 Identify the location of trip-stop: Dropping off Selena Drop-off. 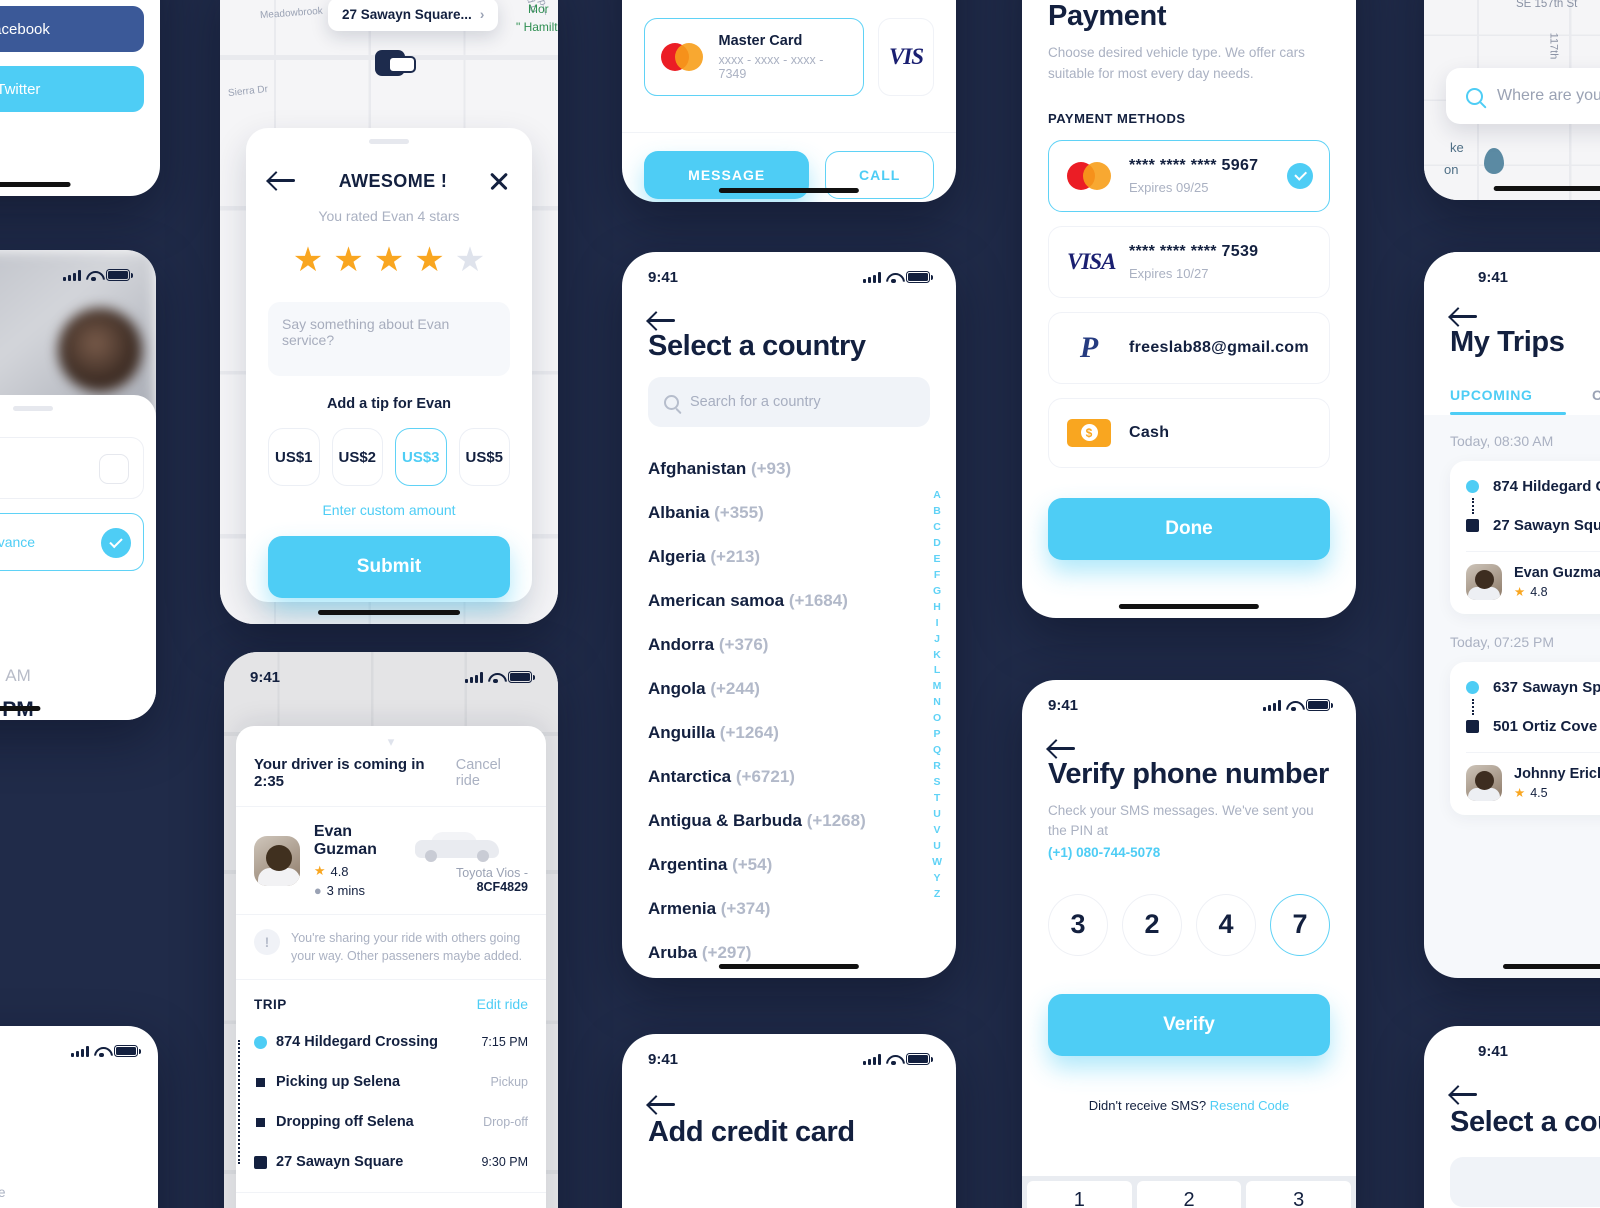
(392, 1122).